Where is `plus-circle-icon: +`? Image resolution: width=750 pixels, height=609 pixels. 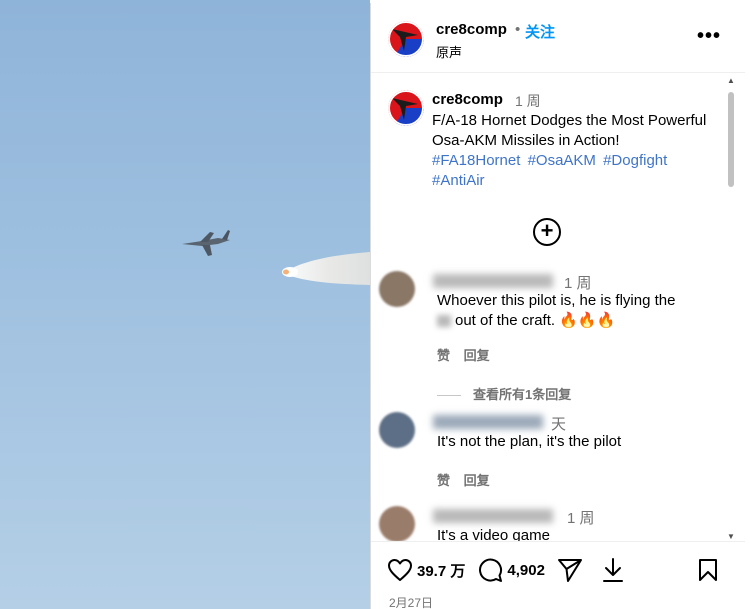
plus-circle-icon: + is located at coordinates (547, 232).